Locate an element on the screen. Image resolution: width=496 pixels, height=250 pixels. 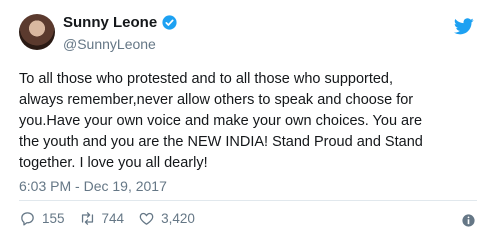
reply-icon is located at coordinates (27, 219).